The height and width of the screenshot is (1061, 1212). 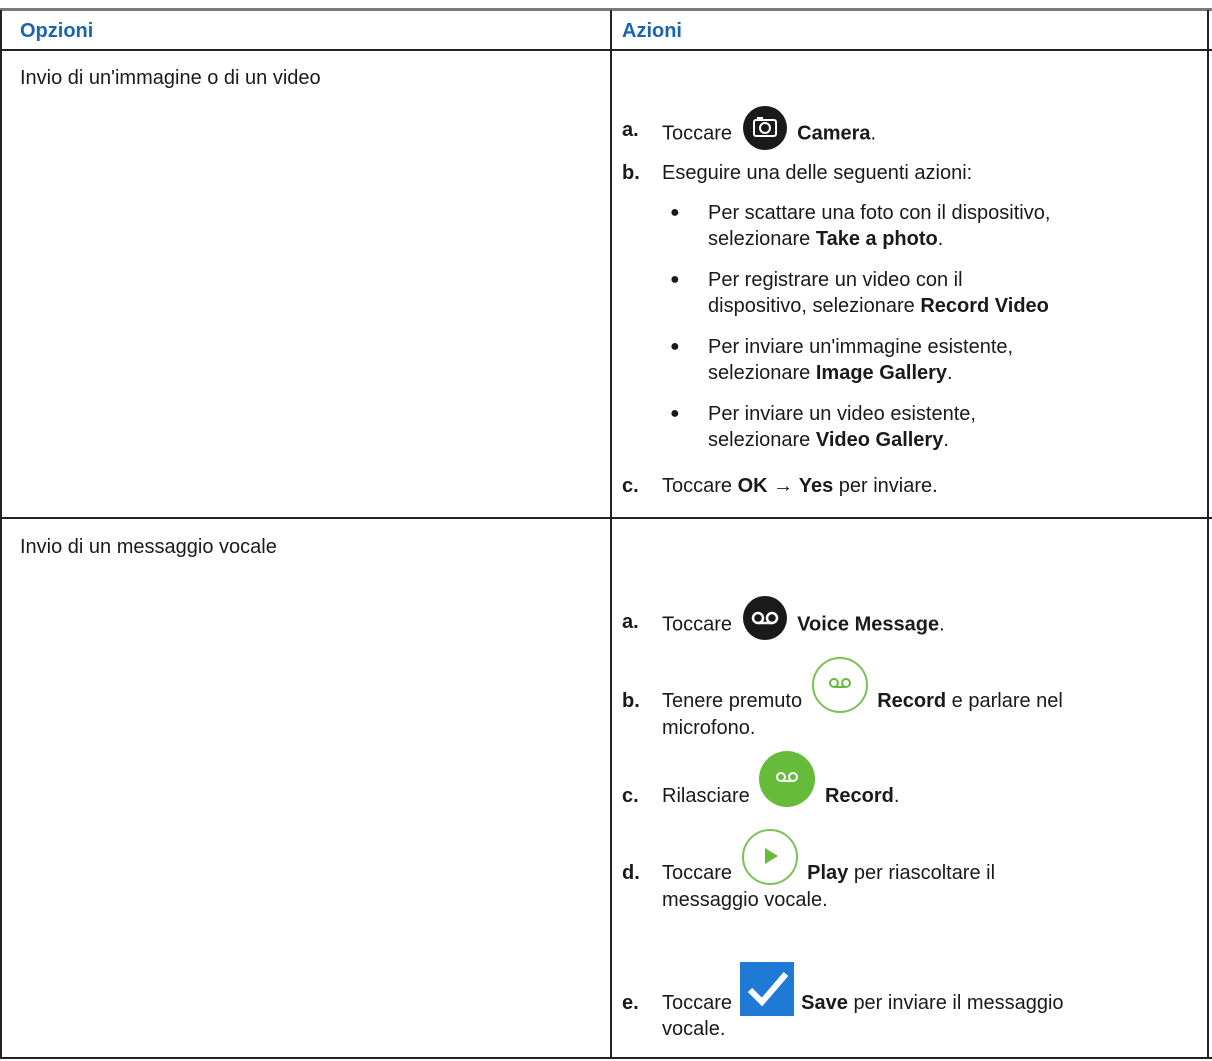 What do you see at coordinates (57, 31) in the screenshot?
I see `header-options: Opzioni` at bounding box center [57, 31].